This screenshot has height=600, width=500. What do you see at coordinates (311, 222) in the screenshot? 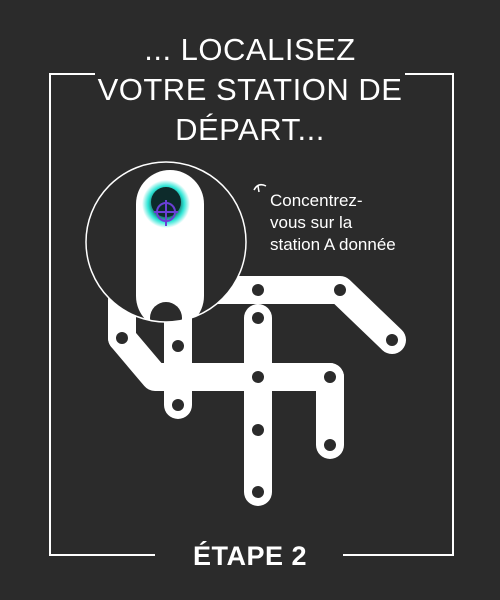
I see `annotation-line: vous sur la` at bounding box center [311, 222].